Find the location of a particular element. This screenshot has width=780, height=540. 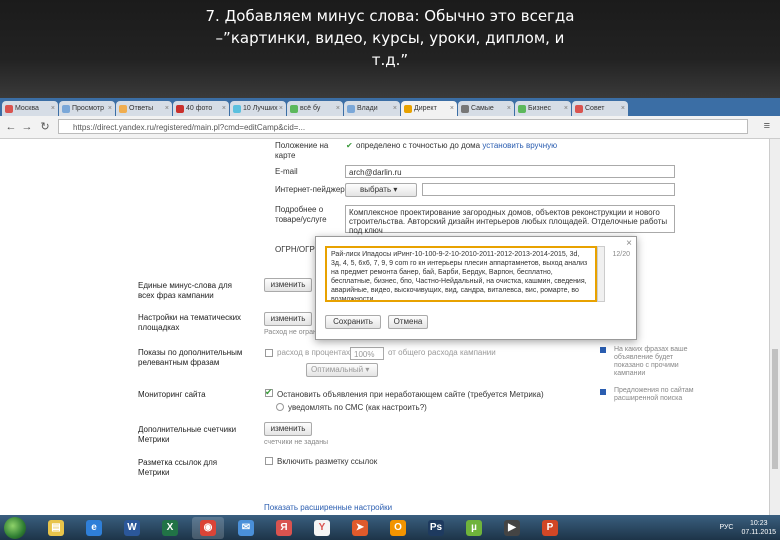

chevron-down-icon: ▾ is located at coordinates (395, 189).